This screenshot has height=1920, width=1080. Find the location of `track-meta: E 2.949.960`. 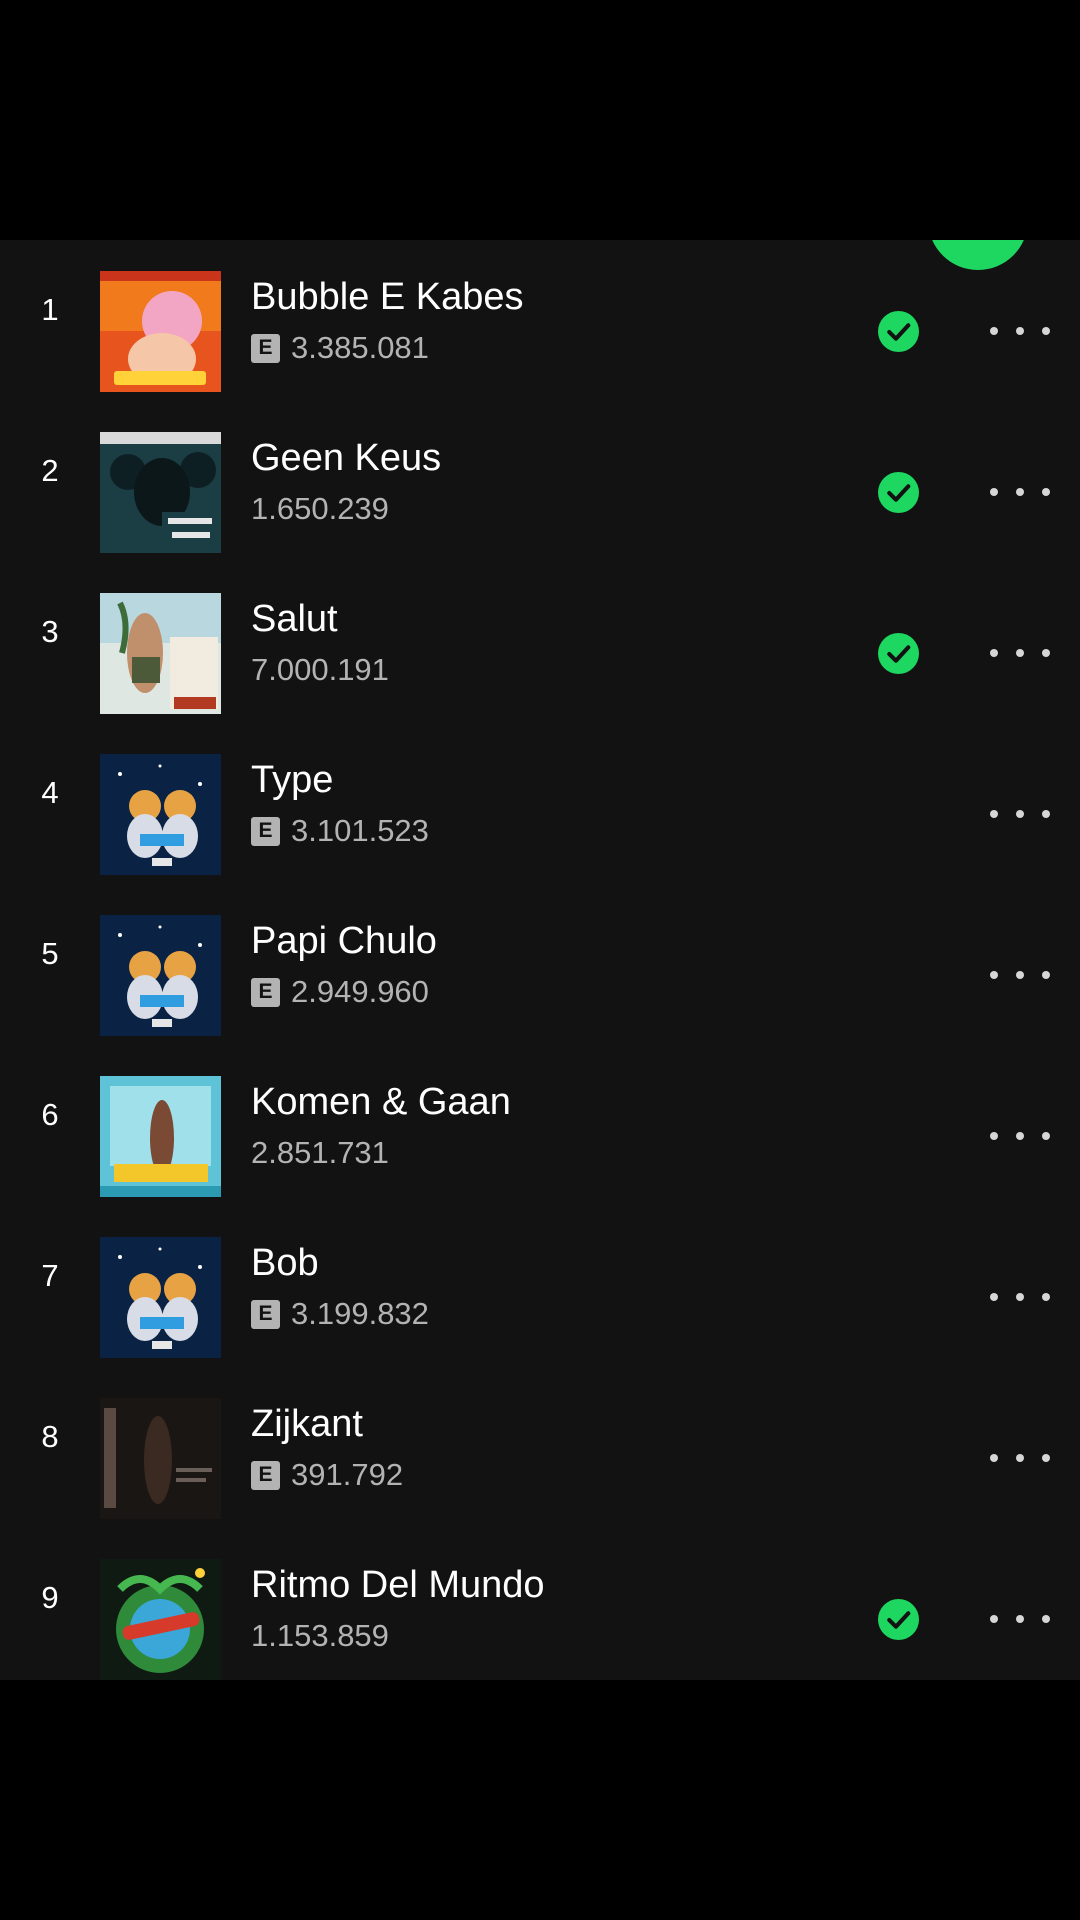

track-meta: E 2.949.960 is located at coordinates (340, 992).